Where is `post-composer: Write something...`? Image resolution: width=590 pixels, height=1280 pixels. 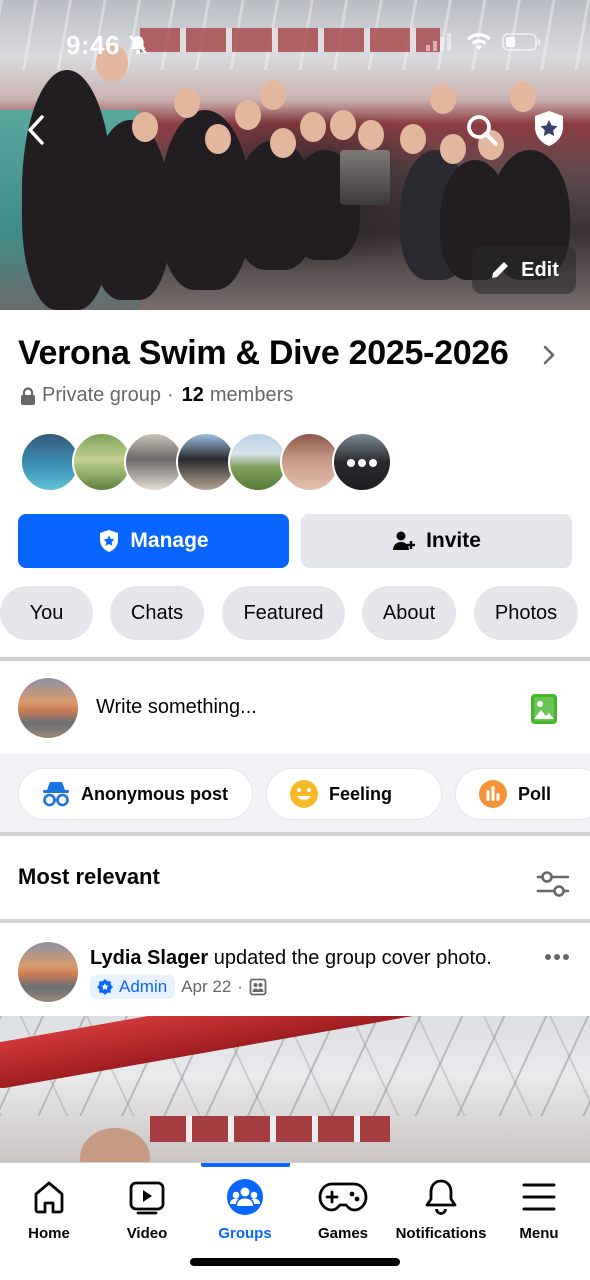 post-composer: Write something... is located at coordinates (295, 708).